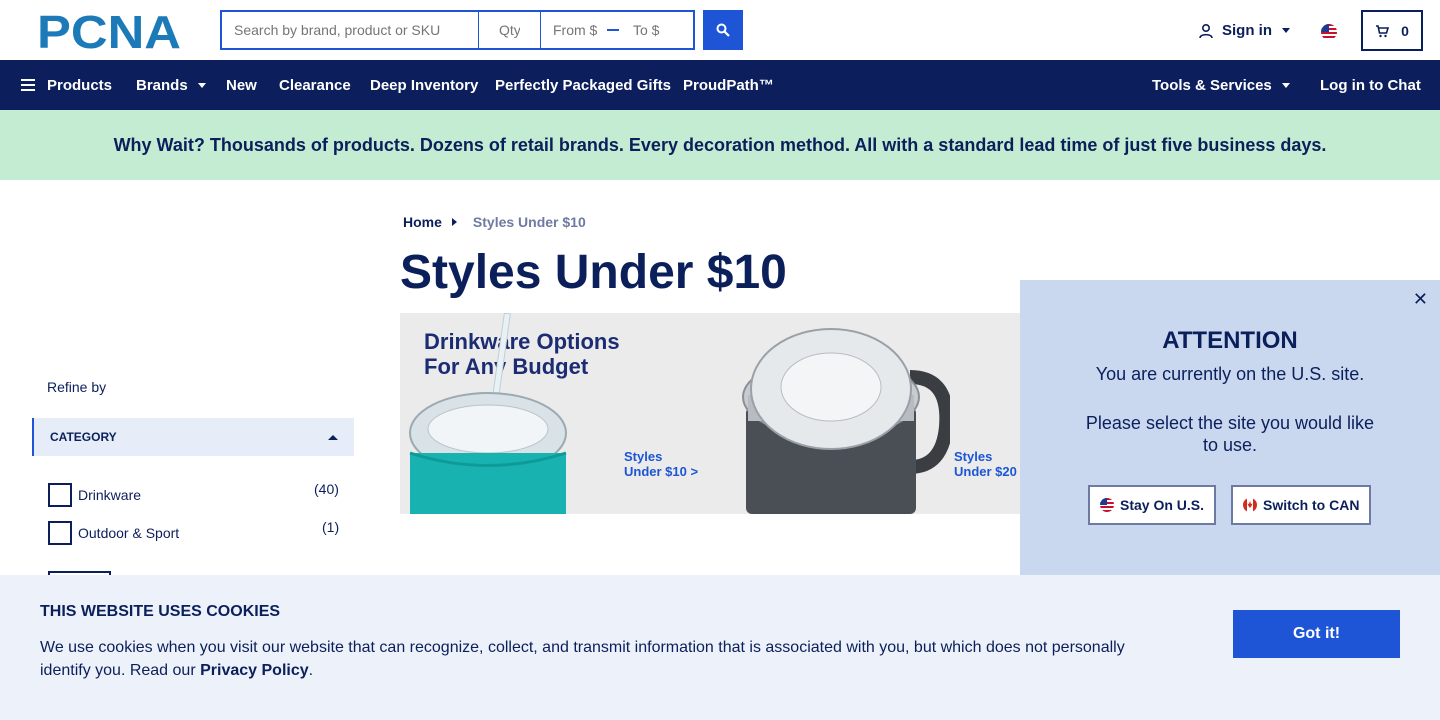  What do you see at coordinates (110, 495) in the screenshot?
I see `filter-label: Drinkware` at bounding box center [110, 495].